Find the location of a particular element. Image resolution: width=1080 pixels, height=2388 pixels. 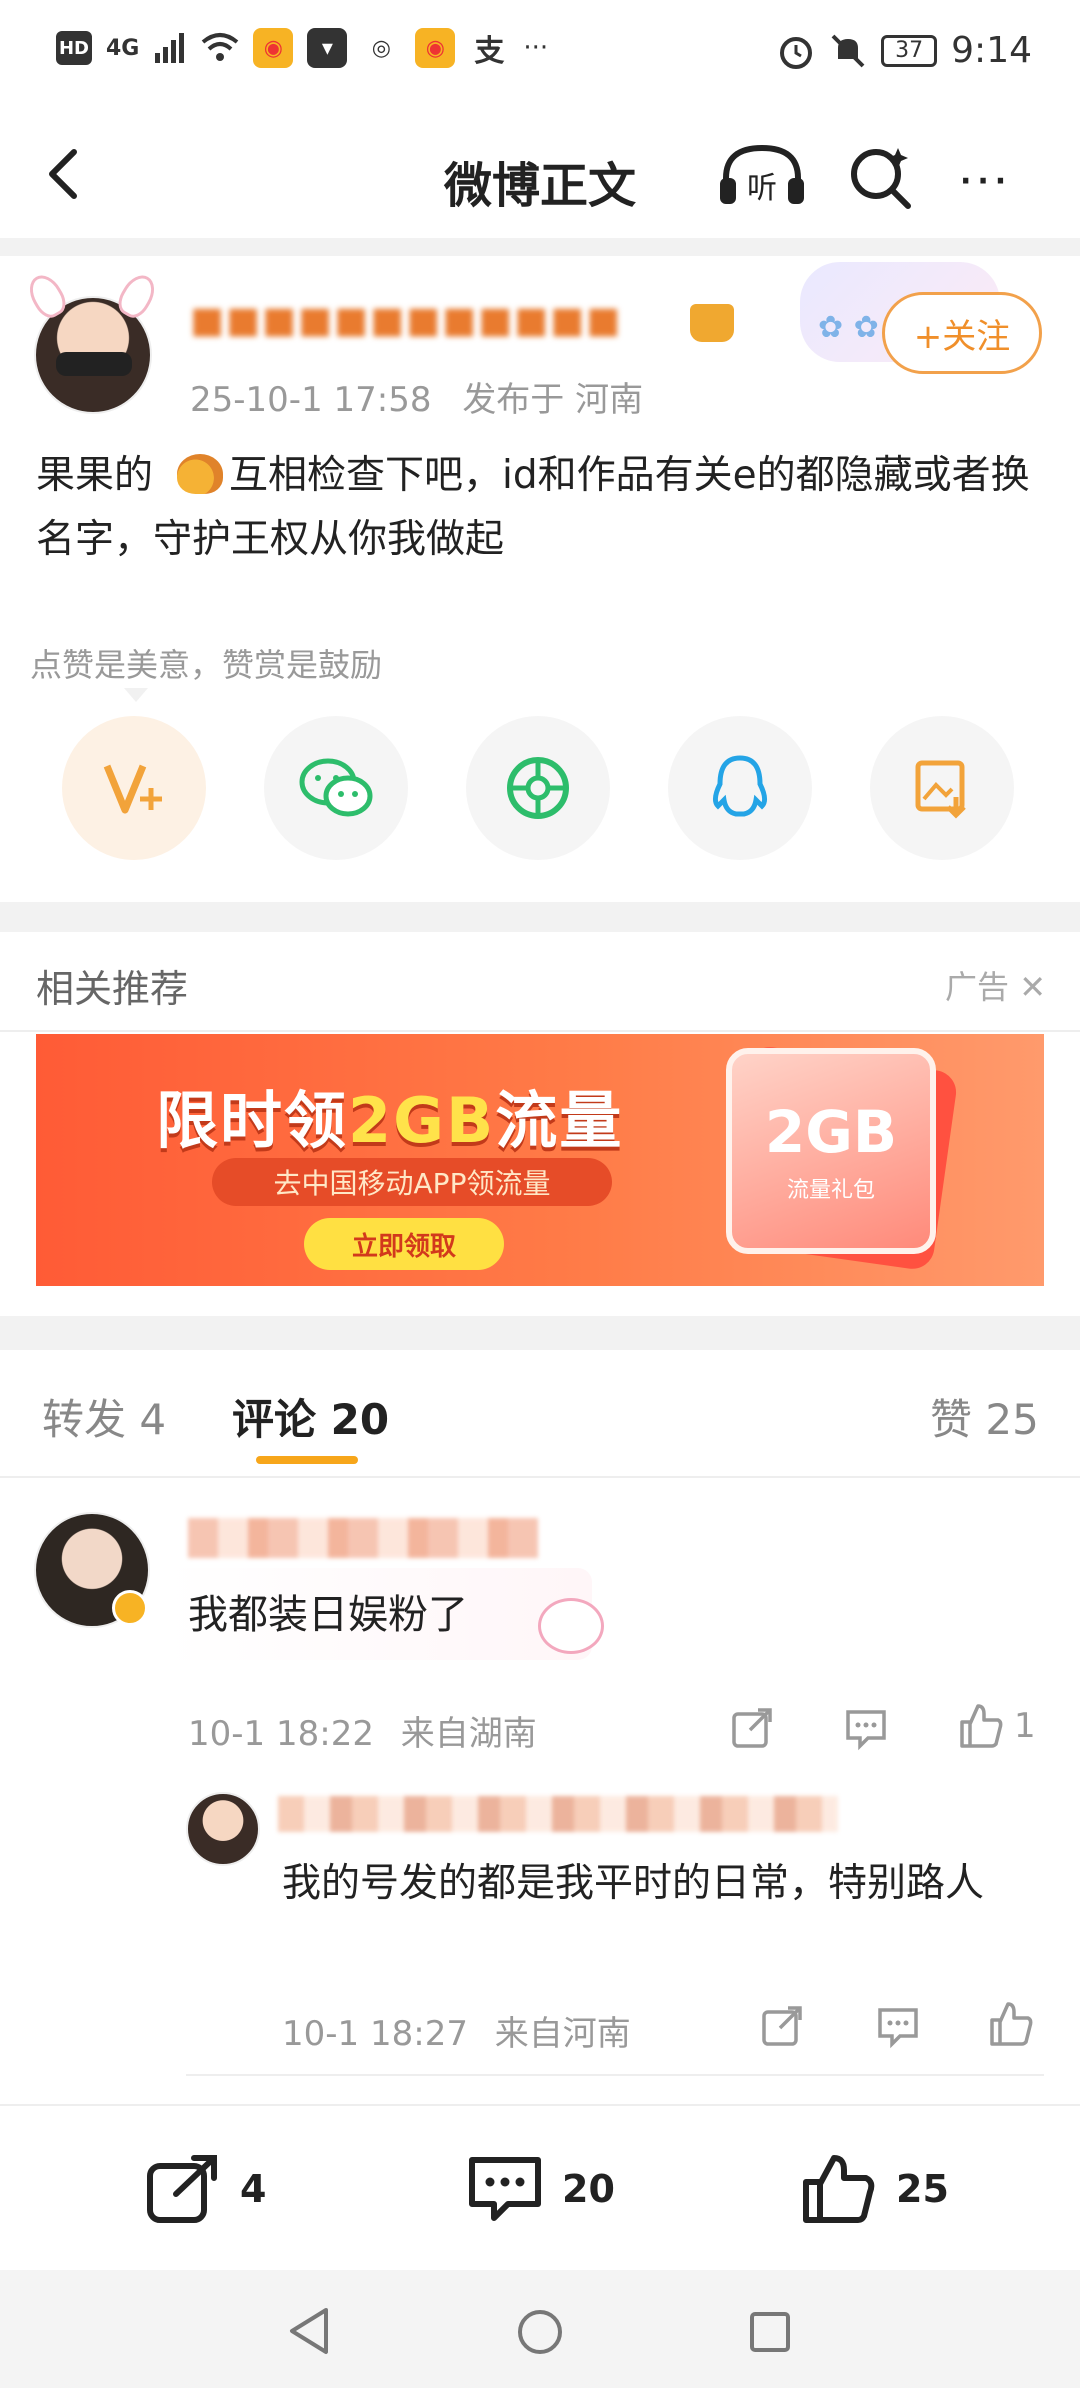

share-wechat-button is located at coordinates (336, 788).